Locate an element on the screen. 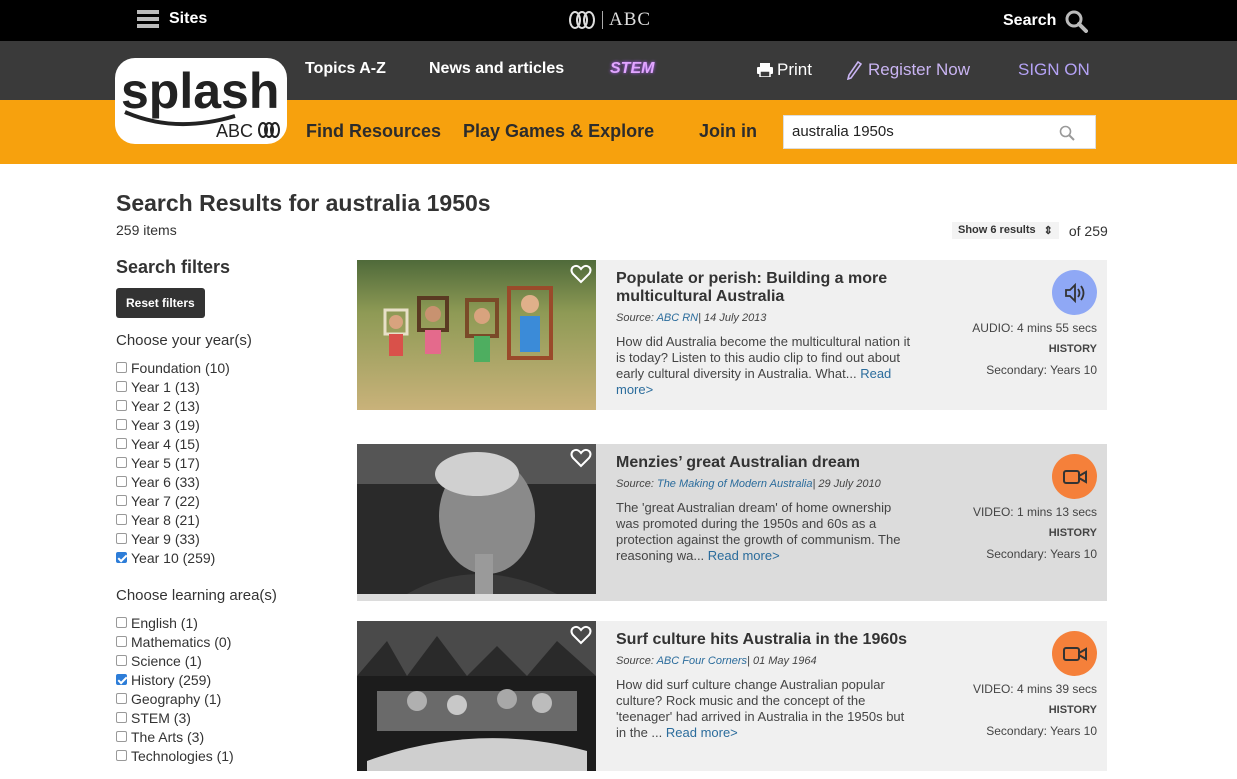 This screenshot has width=1237, height=779. sign-on-link: SIGN ON is located at coordinates (1054, 70).